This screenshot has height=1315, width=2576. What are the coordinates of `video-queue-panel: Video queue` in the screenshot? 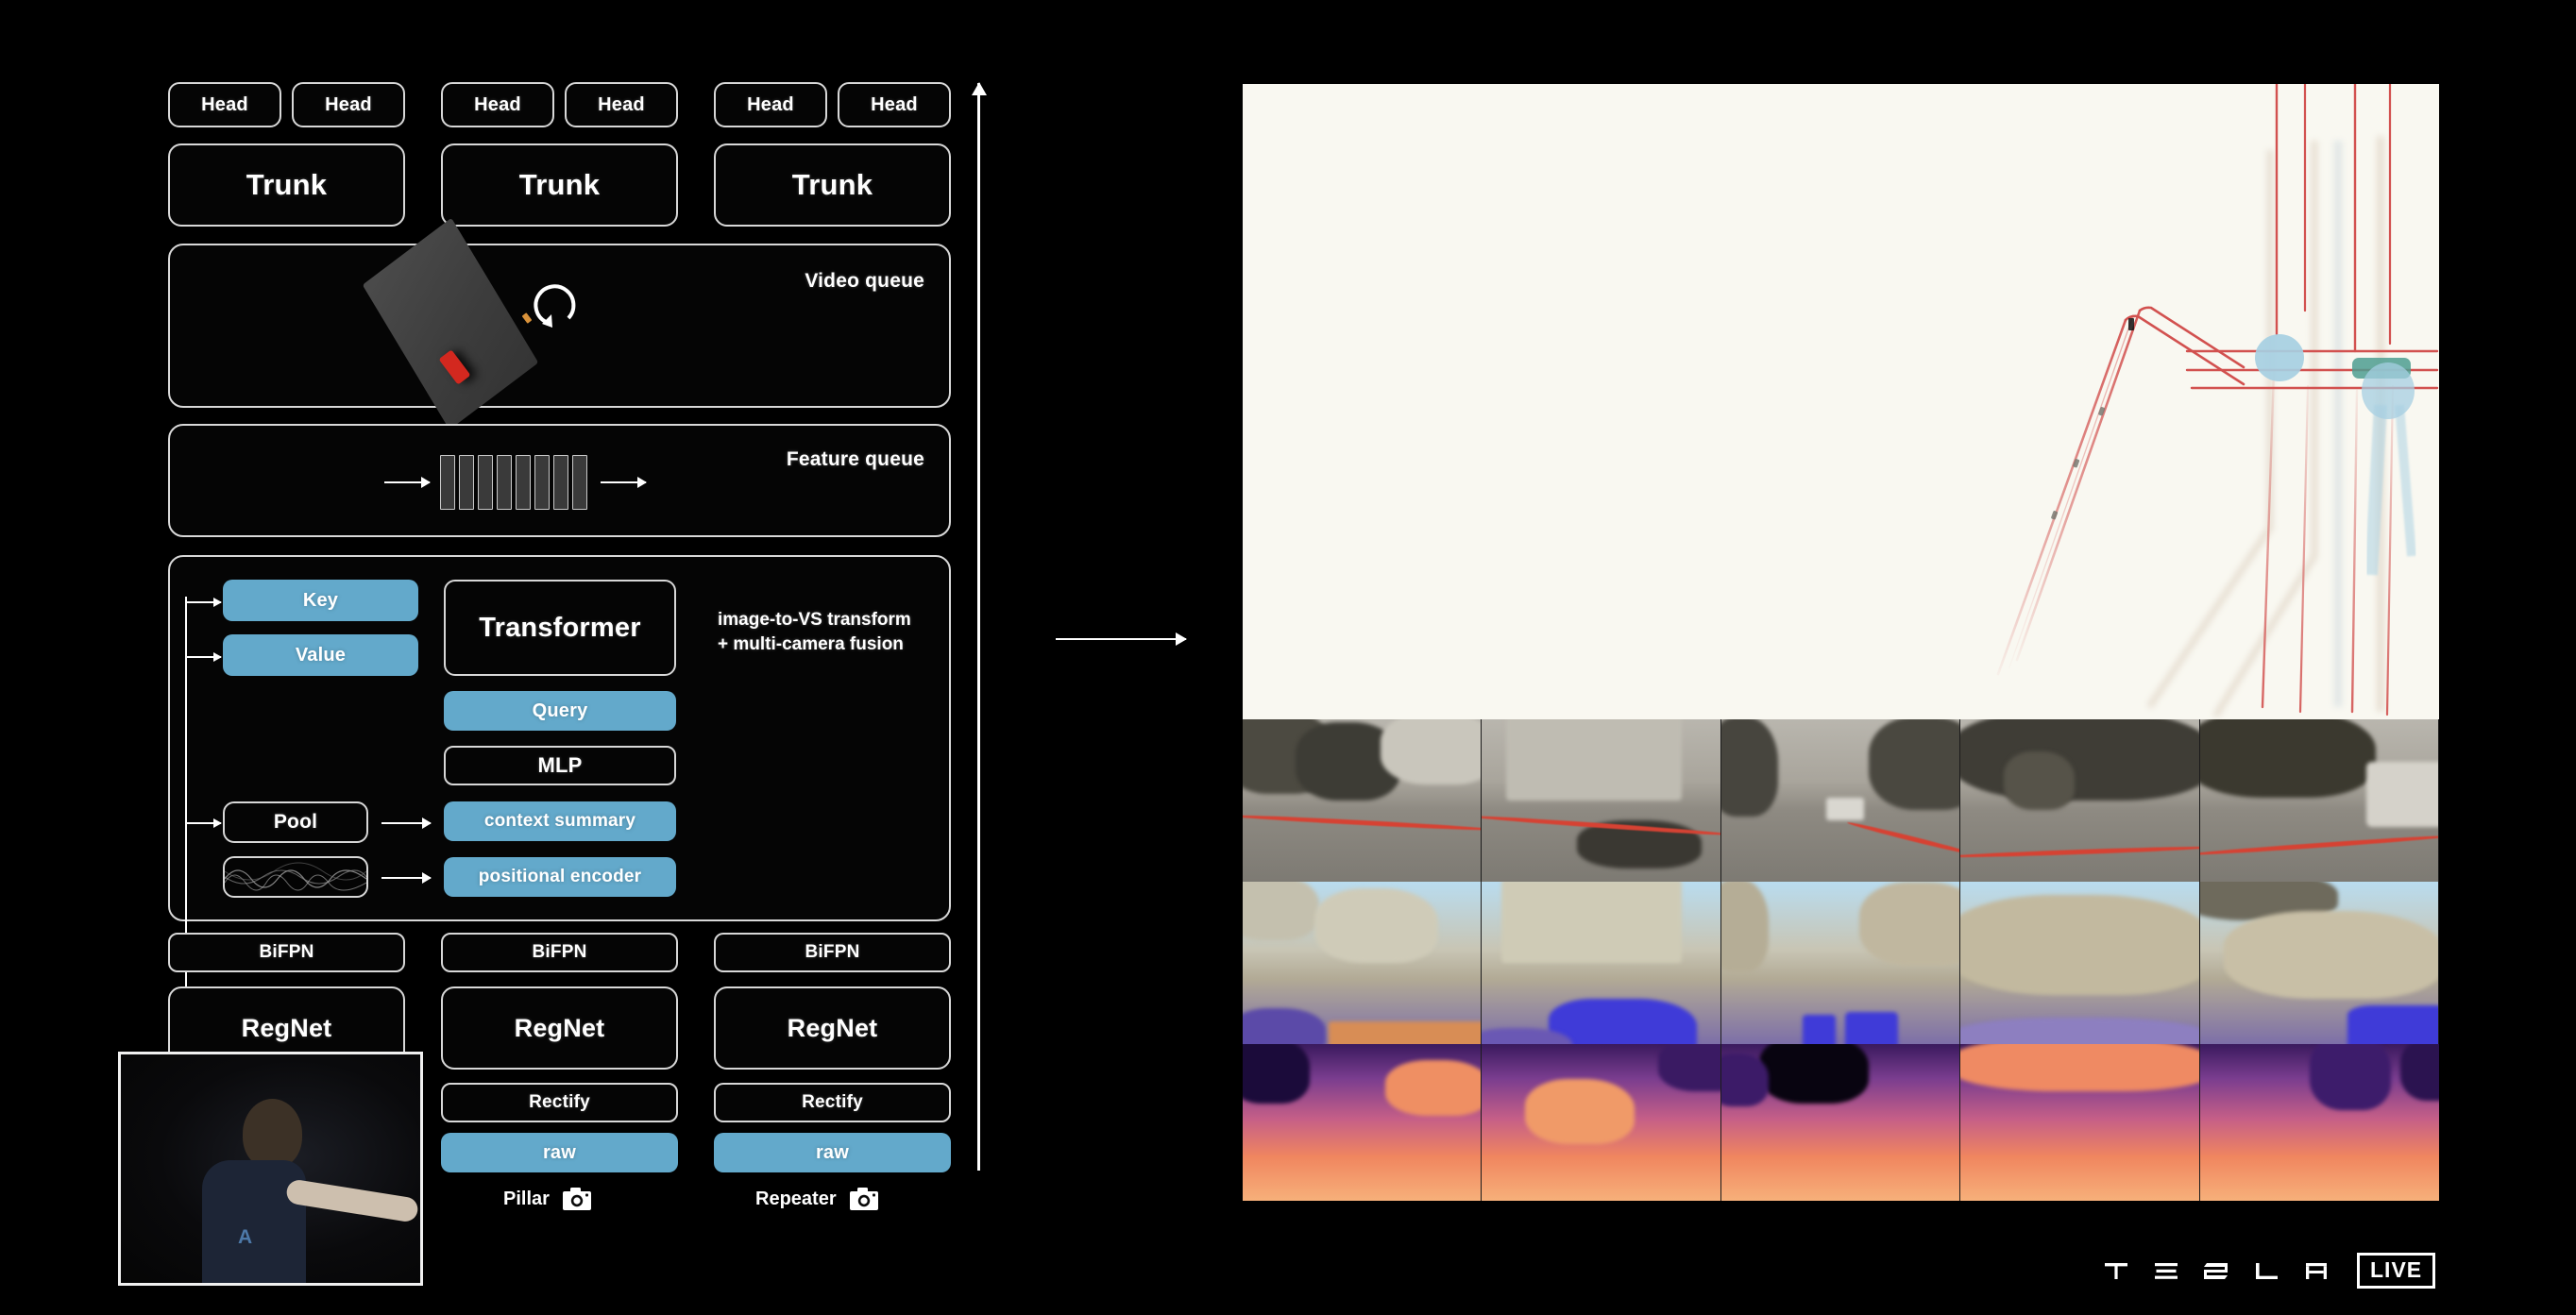 It's located at (559, 323).